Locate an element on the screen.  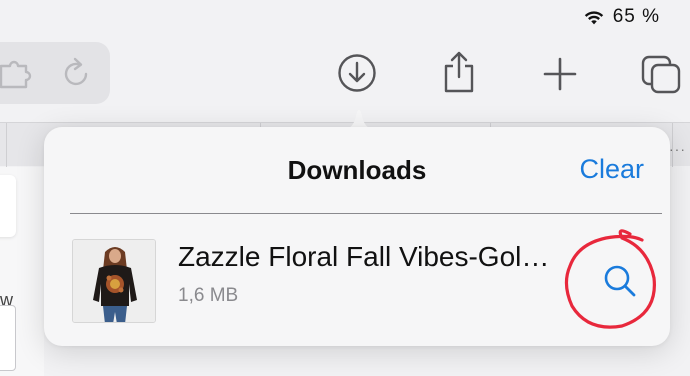
status-bar: 65 % is located at coordinates (621, 17).